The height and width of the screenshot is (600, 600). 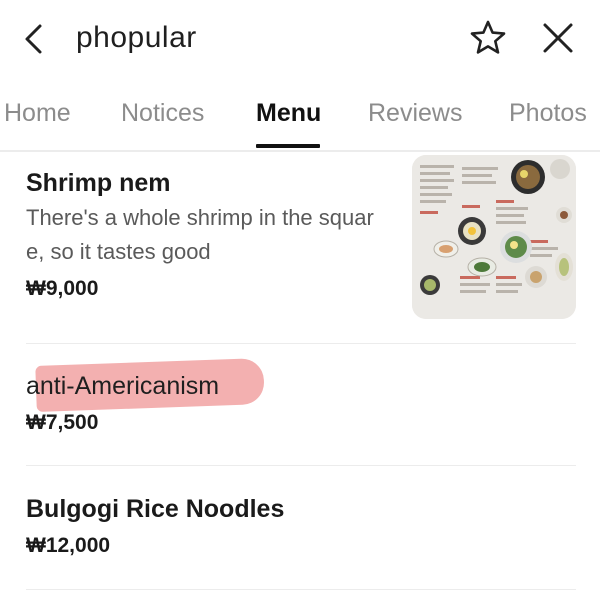 I want to click on menu-item-anti-americanism: anti-Americanism ₩7,500, so click(x=301, y=401).